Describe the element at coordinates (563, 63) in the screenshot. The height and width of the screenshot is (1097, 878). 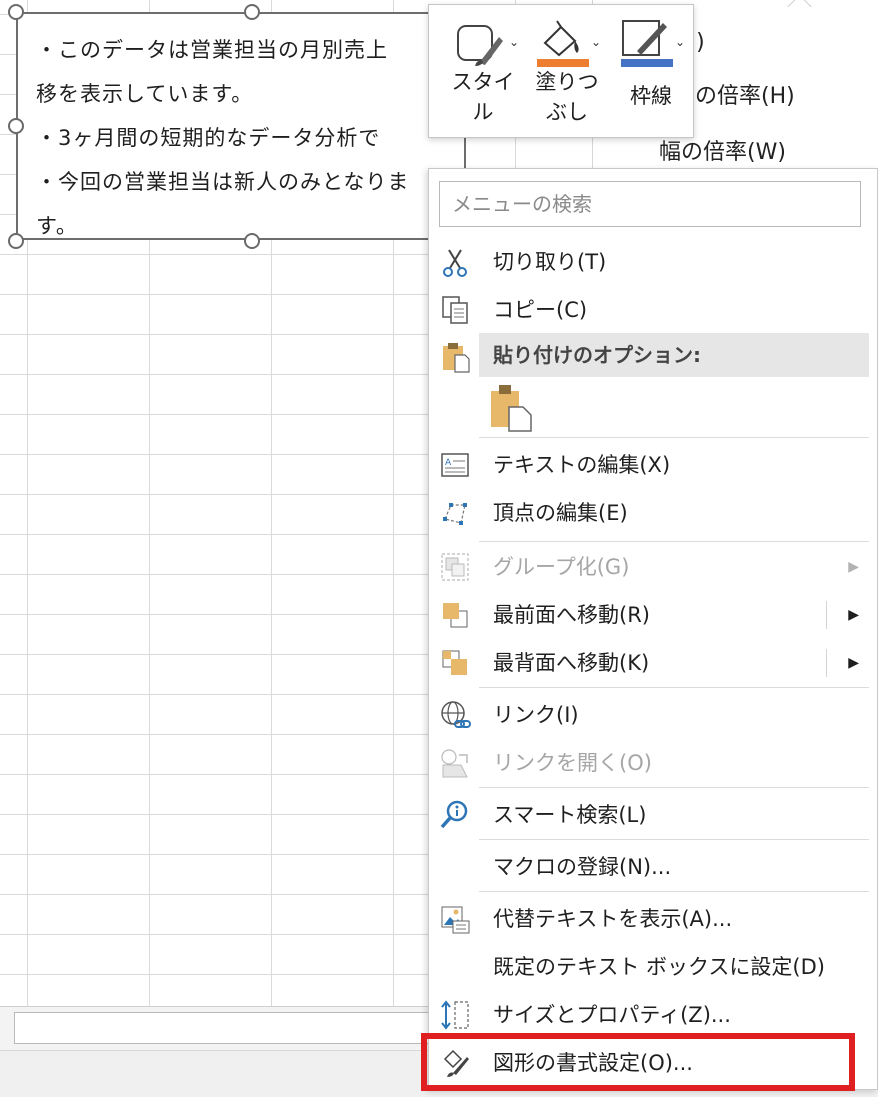
I see `fill-color-swatch` at that location.